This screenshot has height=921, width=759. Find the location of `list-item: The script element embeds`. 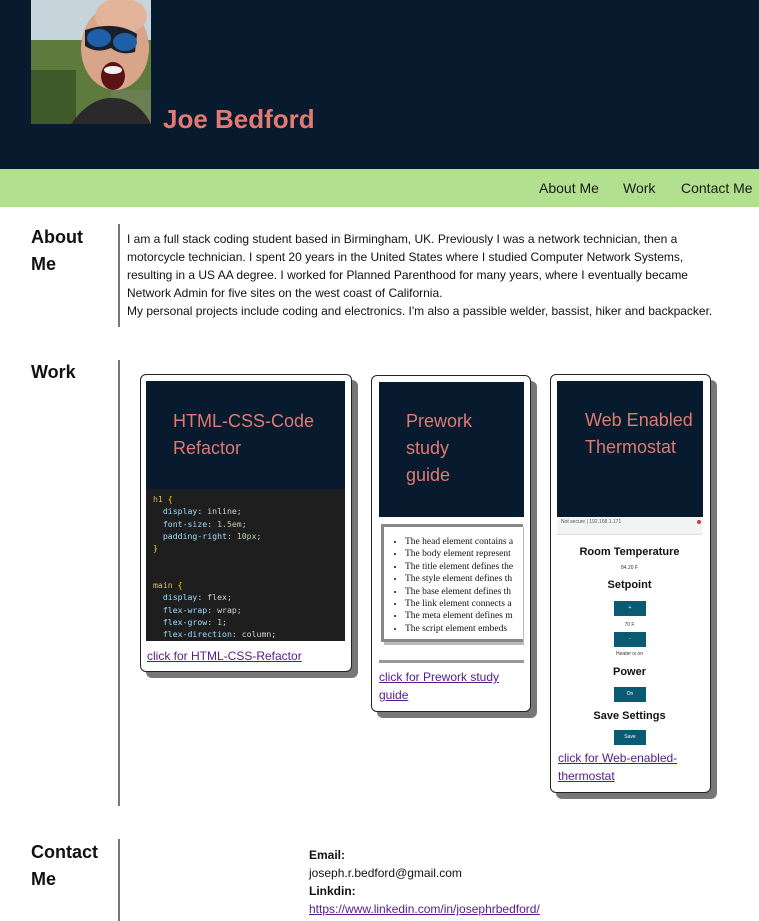

list-item: The script element embeds is located at coordinates (461, 629).